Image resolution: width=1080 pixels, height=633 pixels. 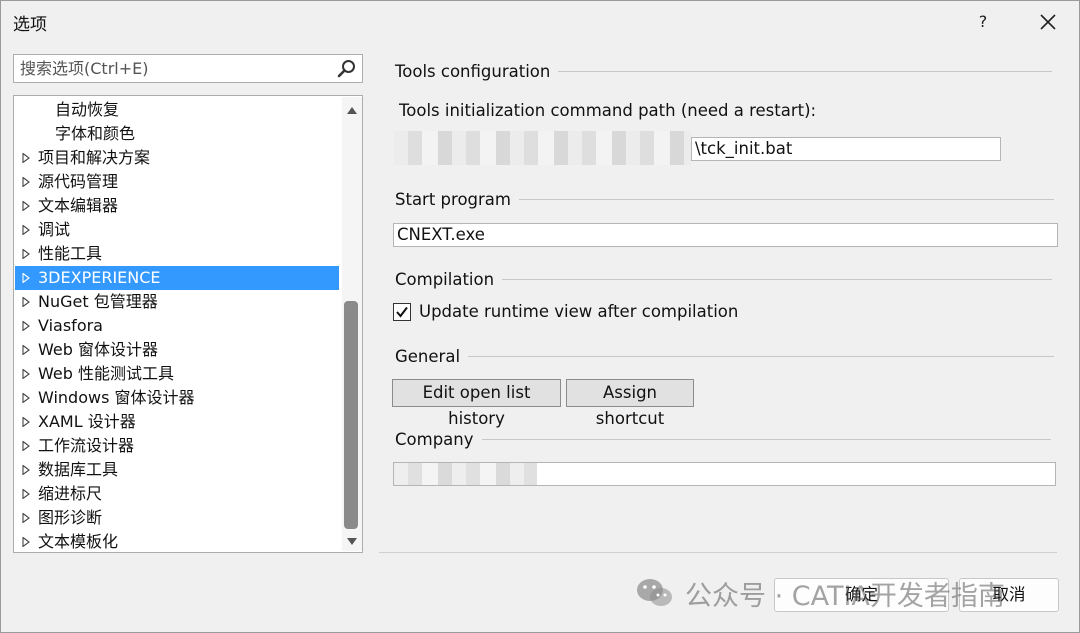 I want to click on assign-shortcut-button: Assign shortcut, so click(x=630, y=403).